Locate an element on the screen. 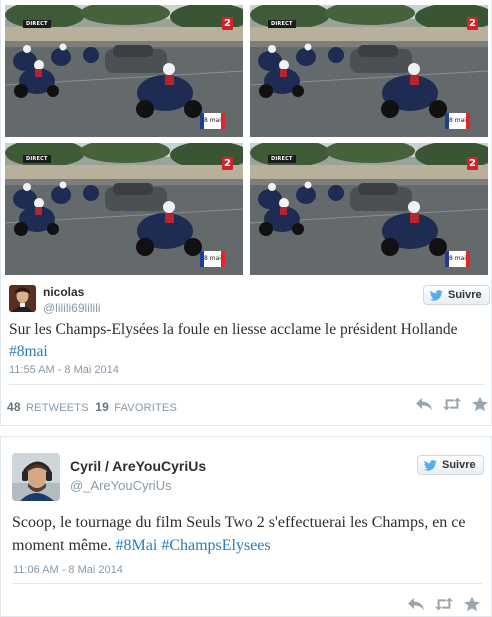 This screenshot has height=617, width=492. media-frame-3: DIRECT 2 8 mai is located at coordinates (124, 209).